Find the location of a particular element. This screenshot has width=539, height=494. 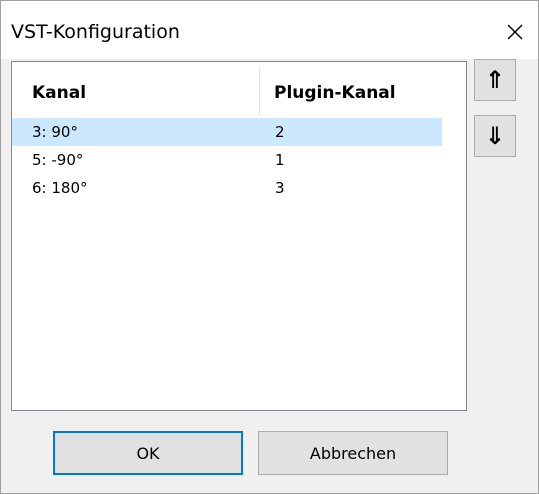

table-row: 5: -90° 1 is located at coordinates (227, 160).